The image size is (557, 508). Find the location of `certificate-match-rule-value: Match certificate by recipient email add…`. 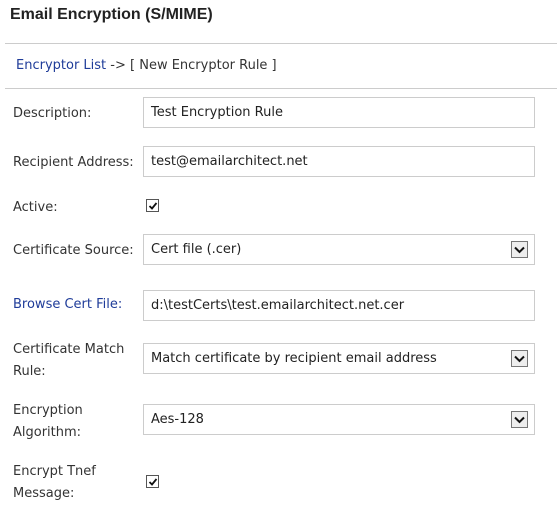

certificate-match-rule-value: Match certificate by recipient email add… is located at coordinates (294, 358).